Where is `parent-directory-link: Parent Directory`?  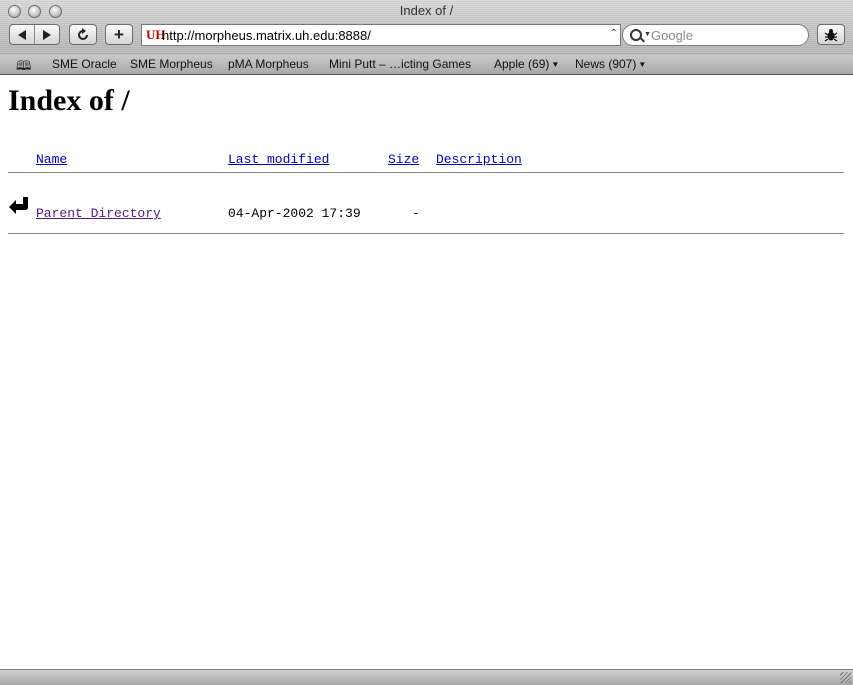
parent-directory-link: Parent Directory is located at coordinates (98, 213).